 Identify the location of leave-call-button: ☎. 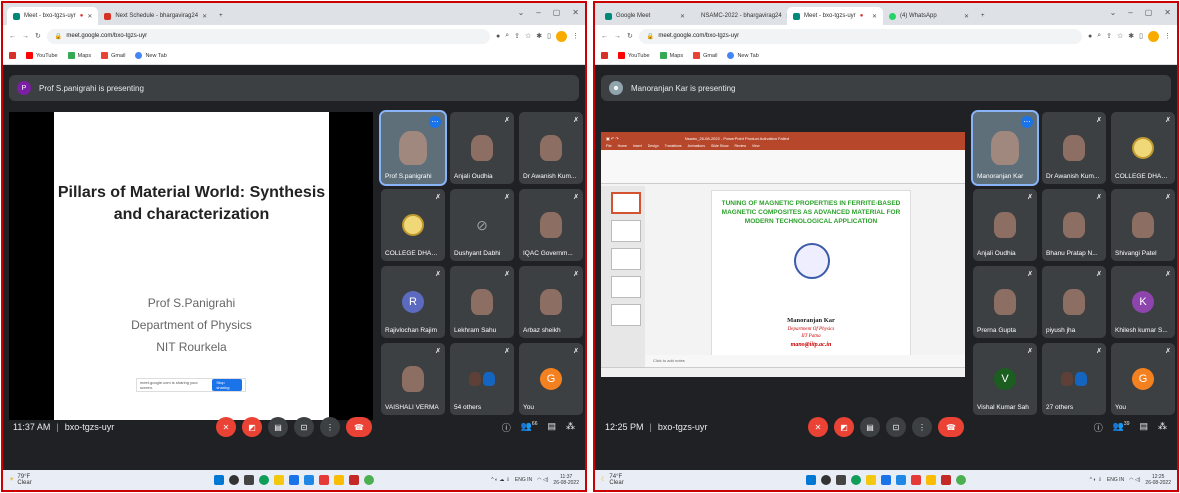
(359, 427).